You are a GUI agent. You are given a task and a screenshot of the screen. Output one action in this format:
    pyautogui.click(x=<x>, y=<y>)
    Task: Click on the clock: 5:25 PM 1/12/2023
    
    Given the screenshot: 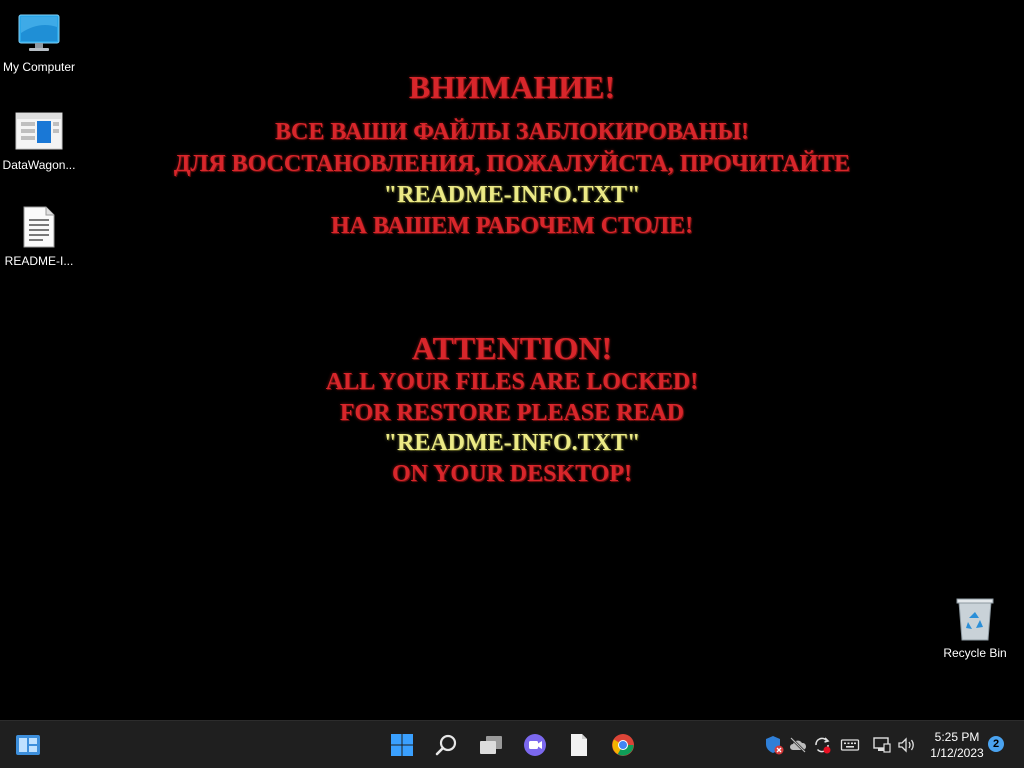 What is the action you would take?
    pyautogui.click(x=957, y=745)
    